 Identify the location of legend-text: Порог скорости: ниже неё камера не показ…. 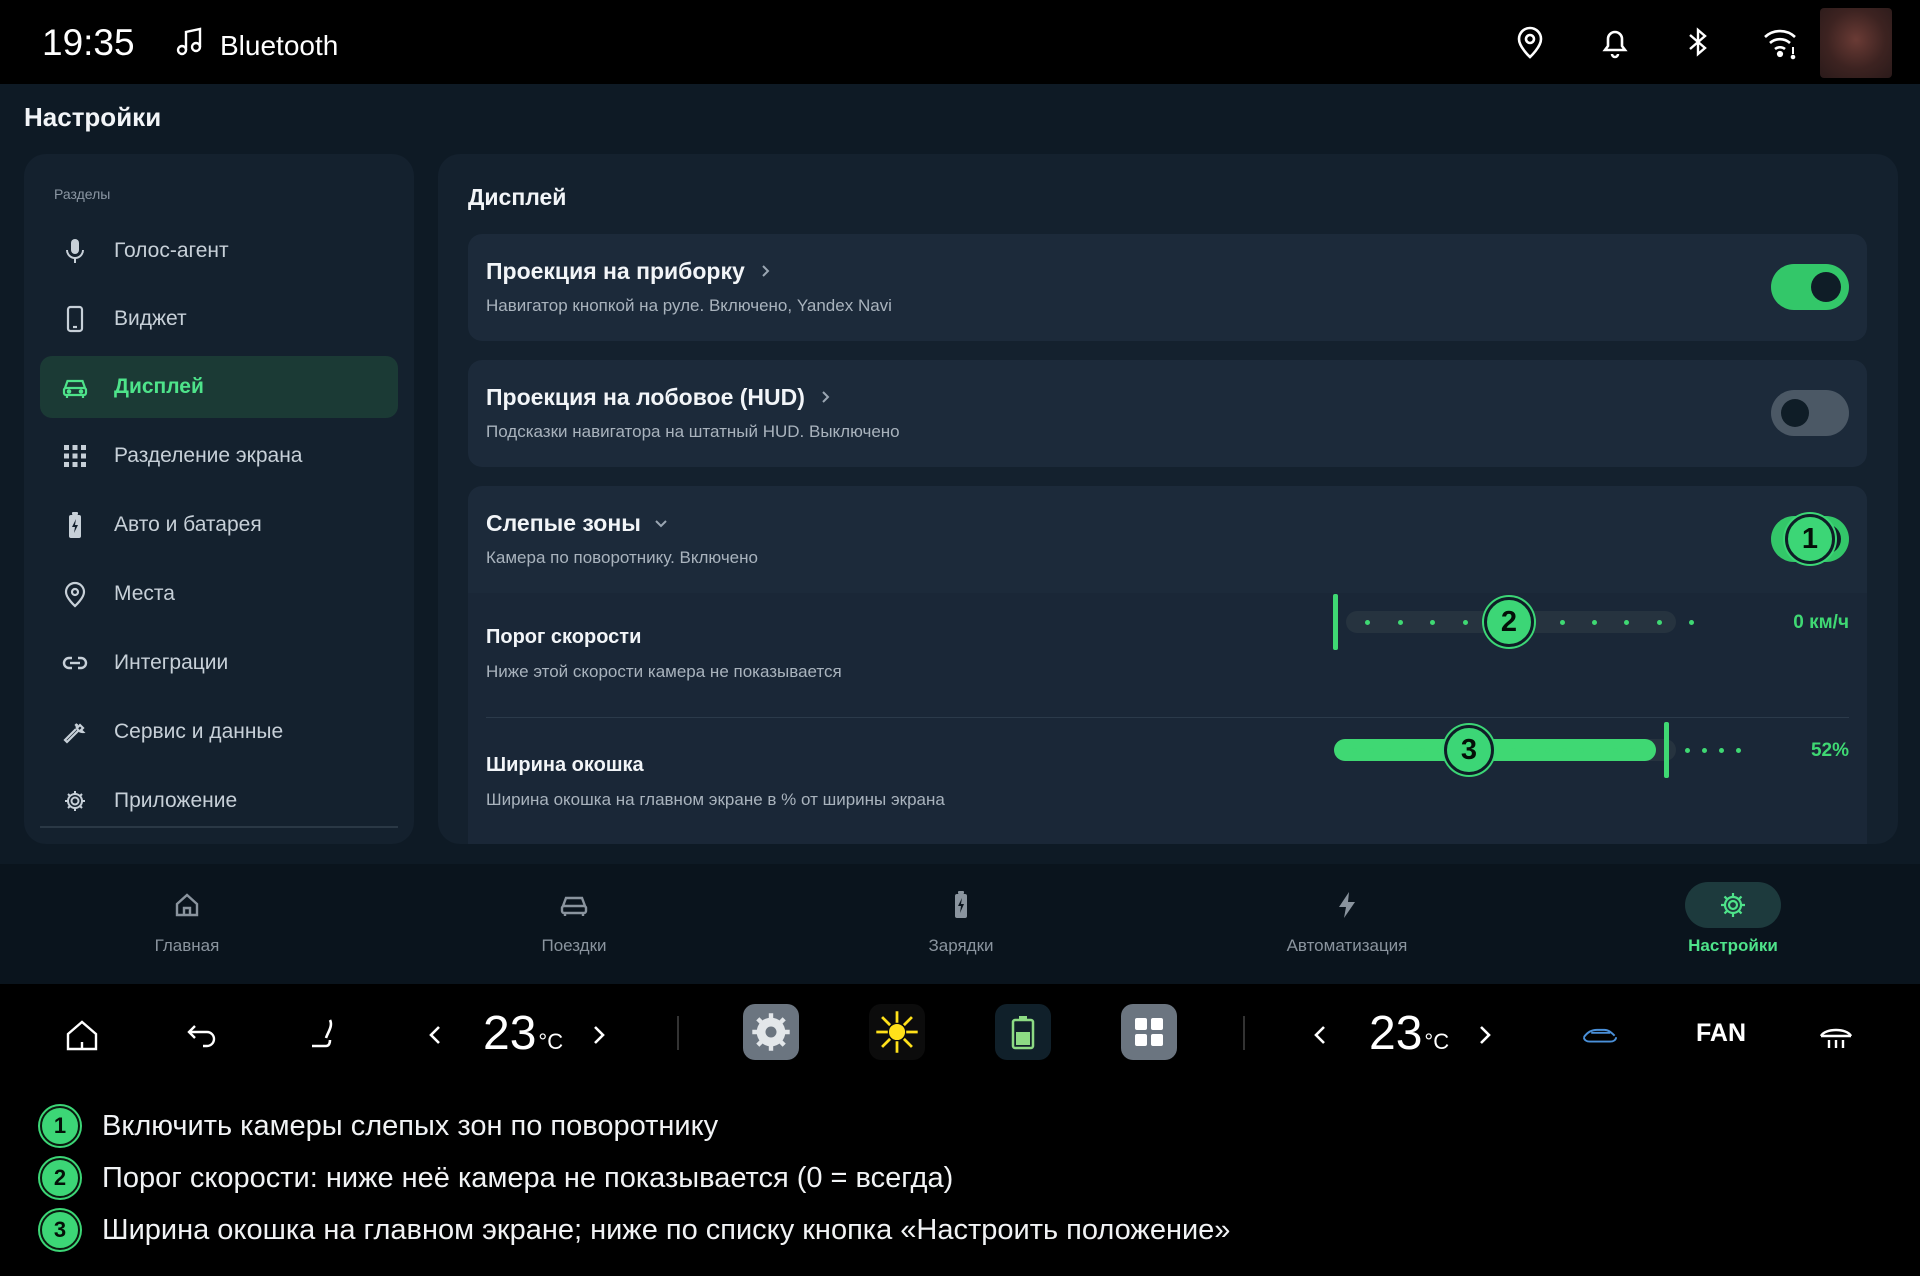
(528, 1177).